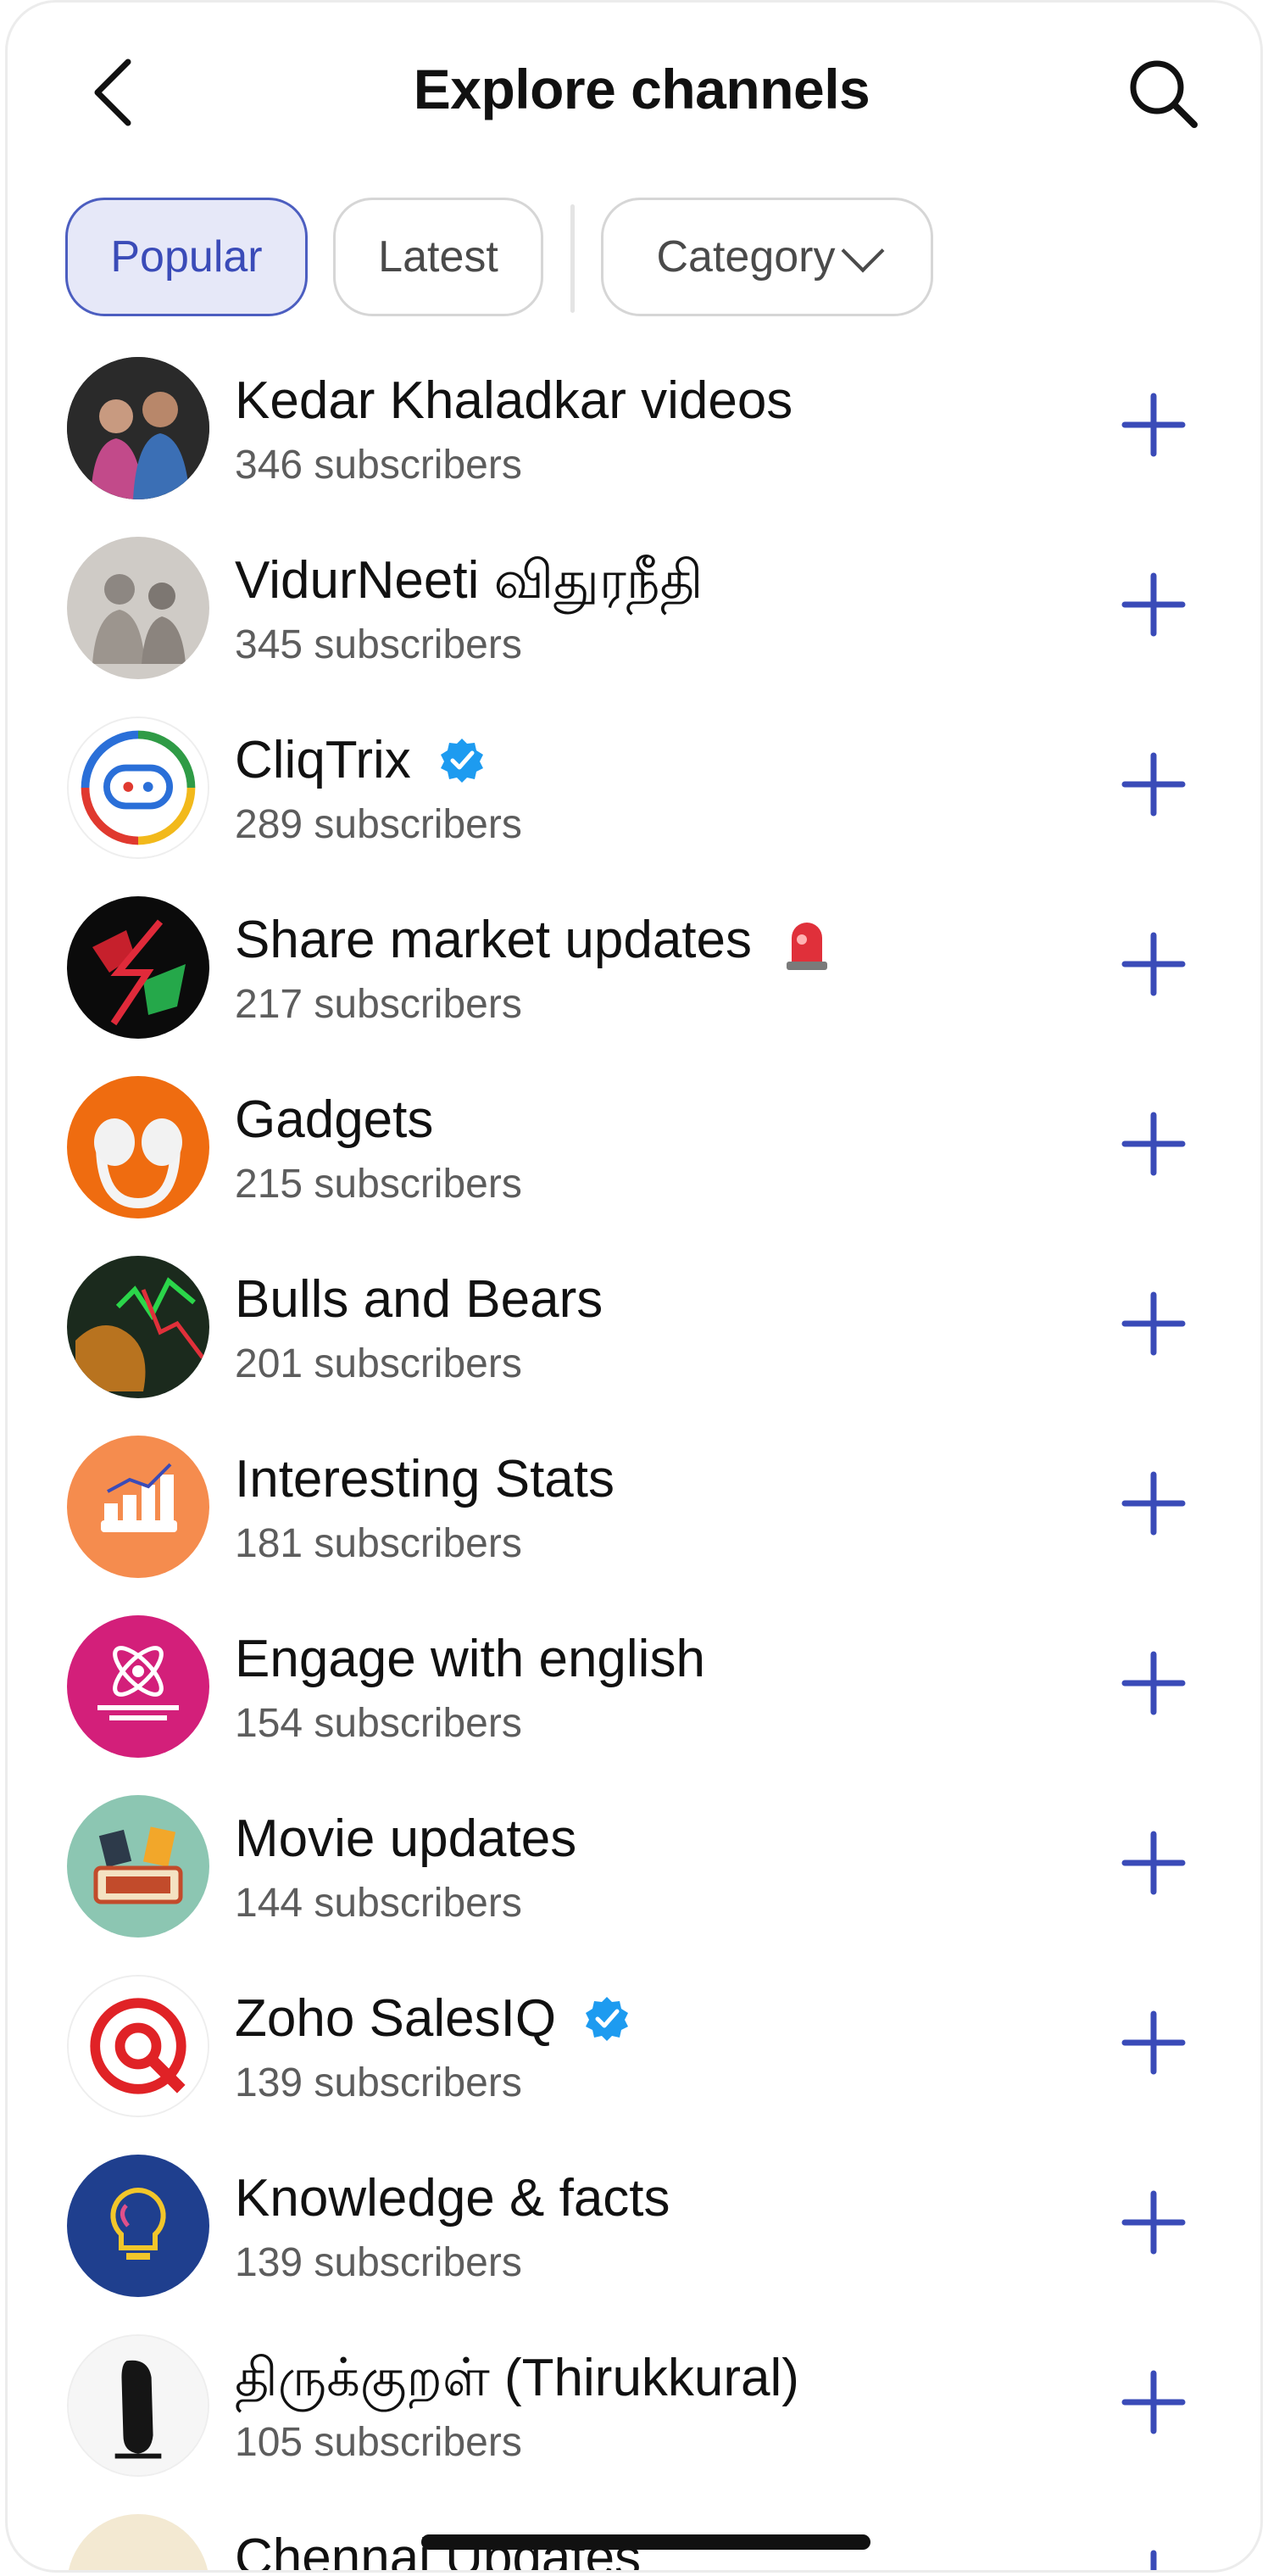  I want to click on channel-name: Movie updates, so click(406, 1838).